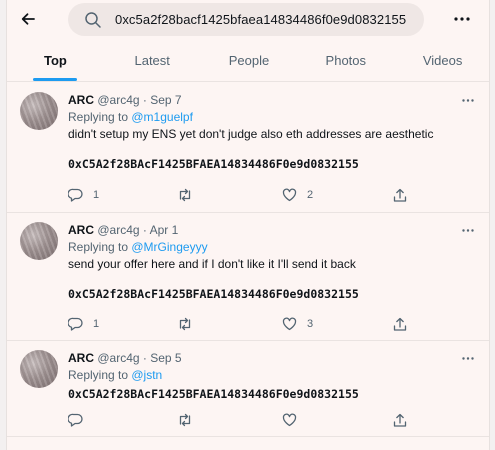 The image size is (495, 450). Describe the element at coordinates (165, 100) in the screenshot. I see `tweet-date: Sep 7` at that location.